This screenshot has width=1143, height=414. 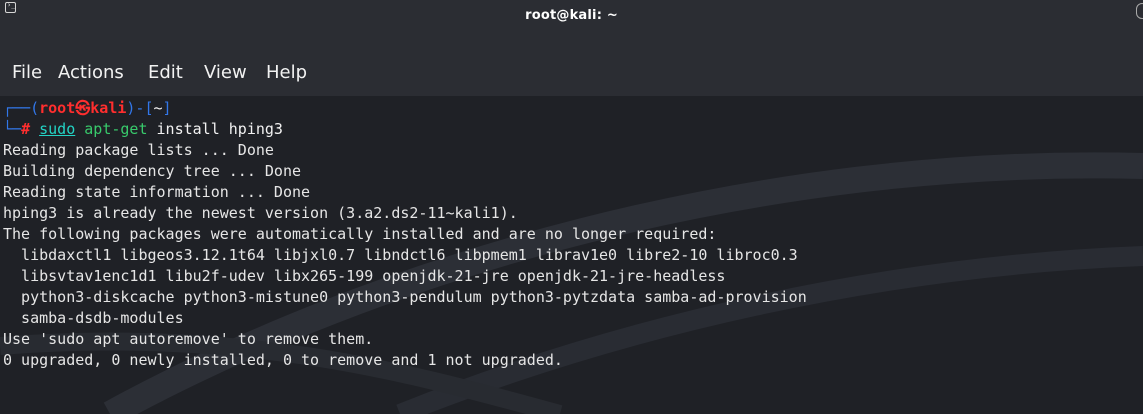 What do you see at coordinates (152, 171) in the screenshot?
I see `output-line: Building dependency tree ... Done` at bounding box center [152, 171].